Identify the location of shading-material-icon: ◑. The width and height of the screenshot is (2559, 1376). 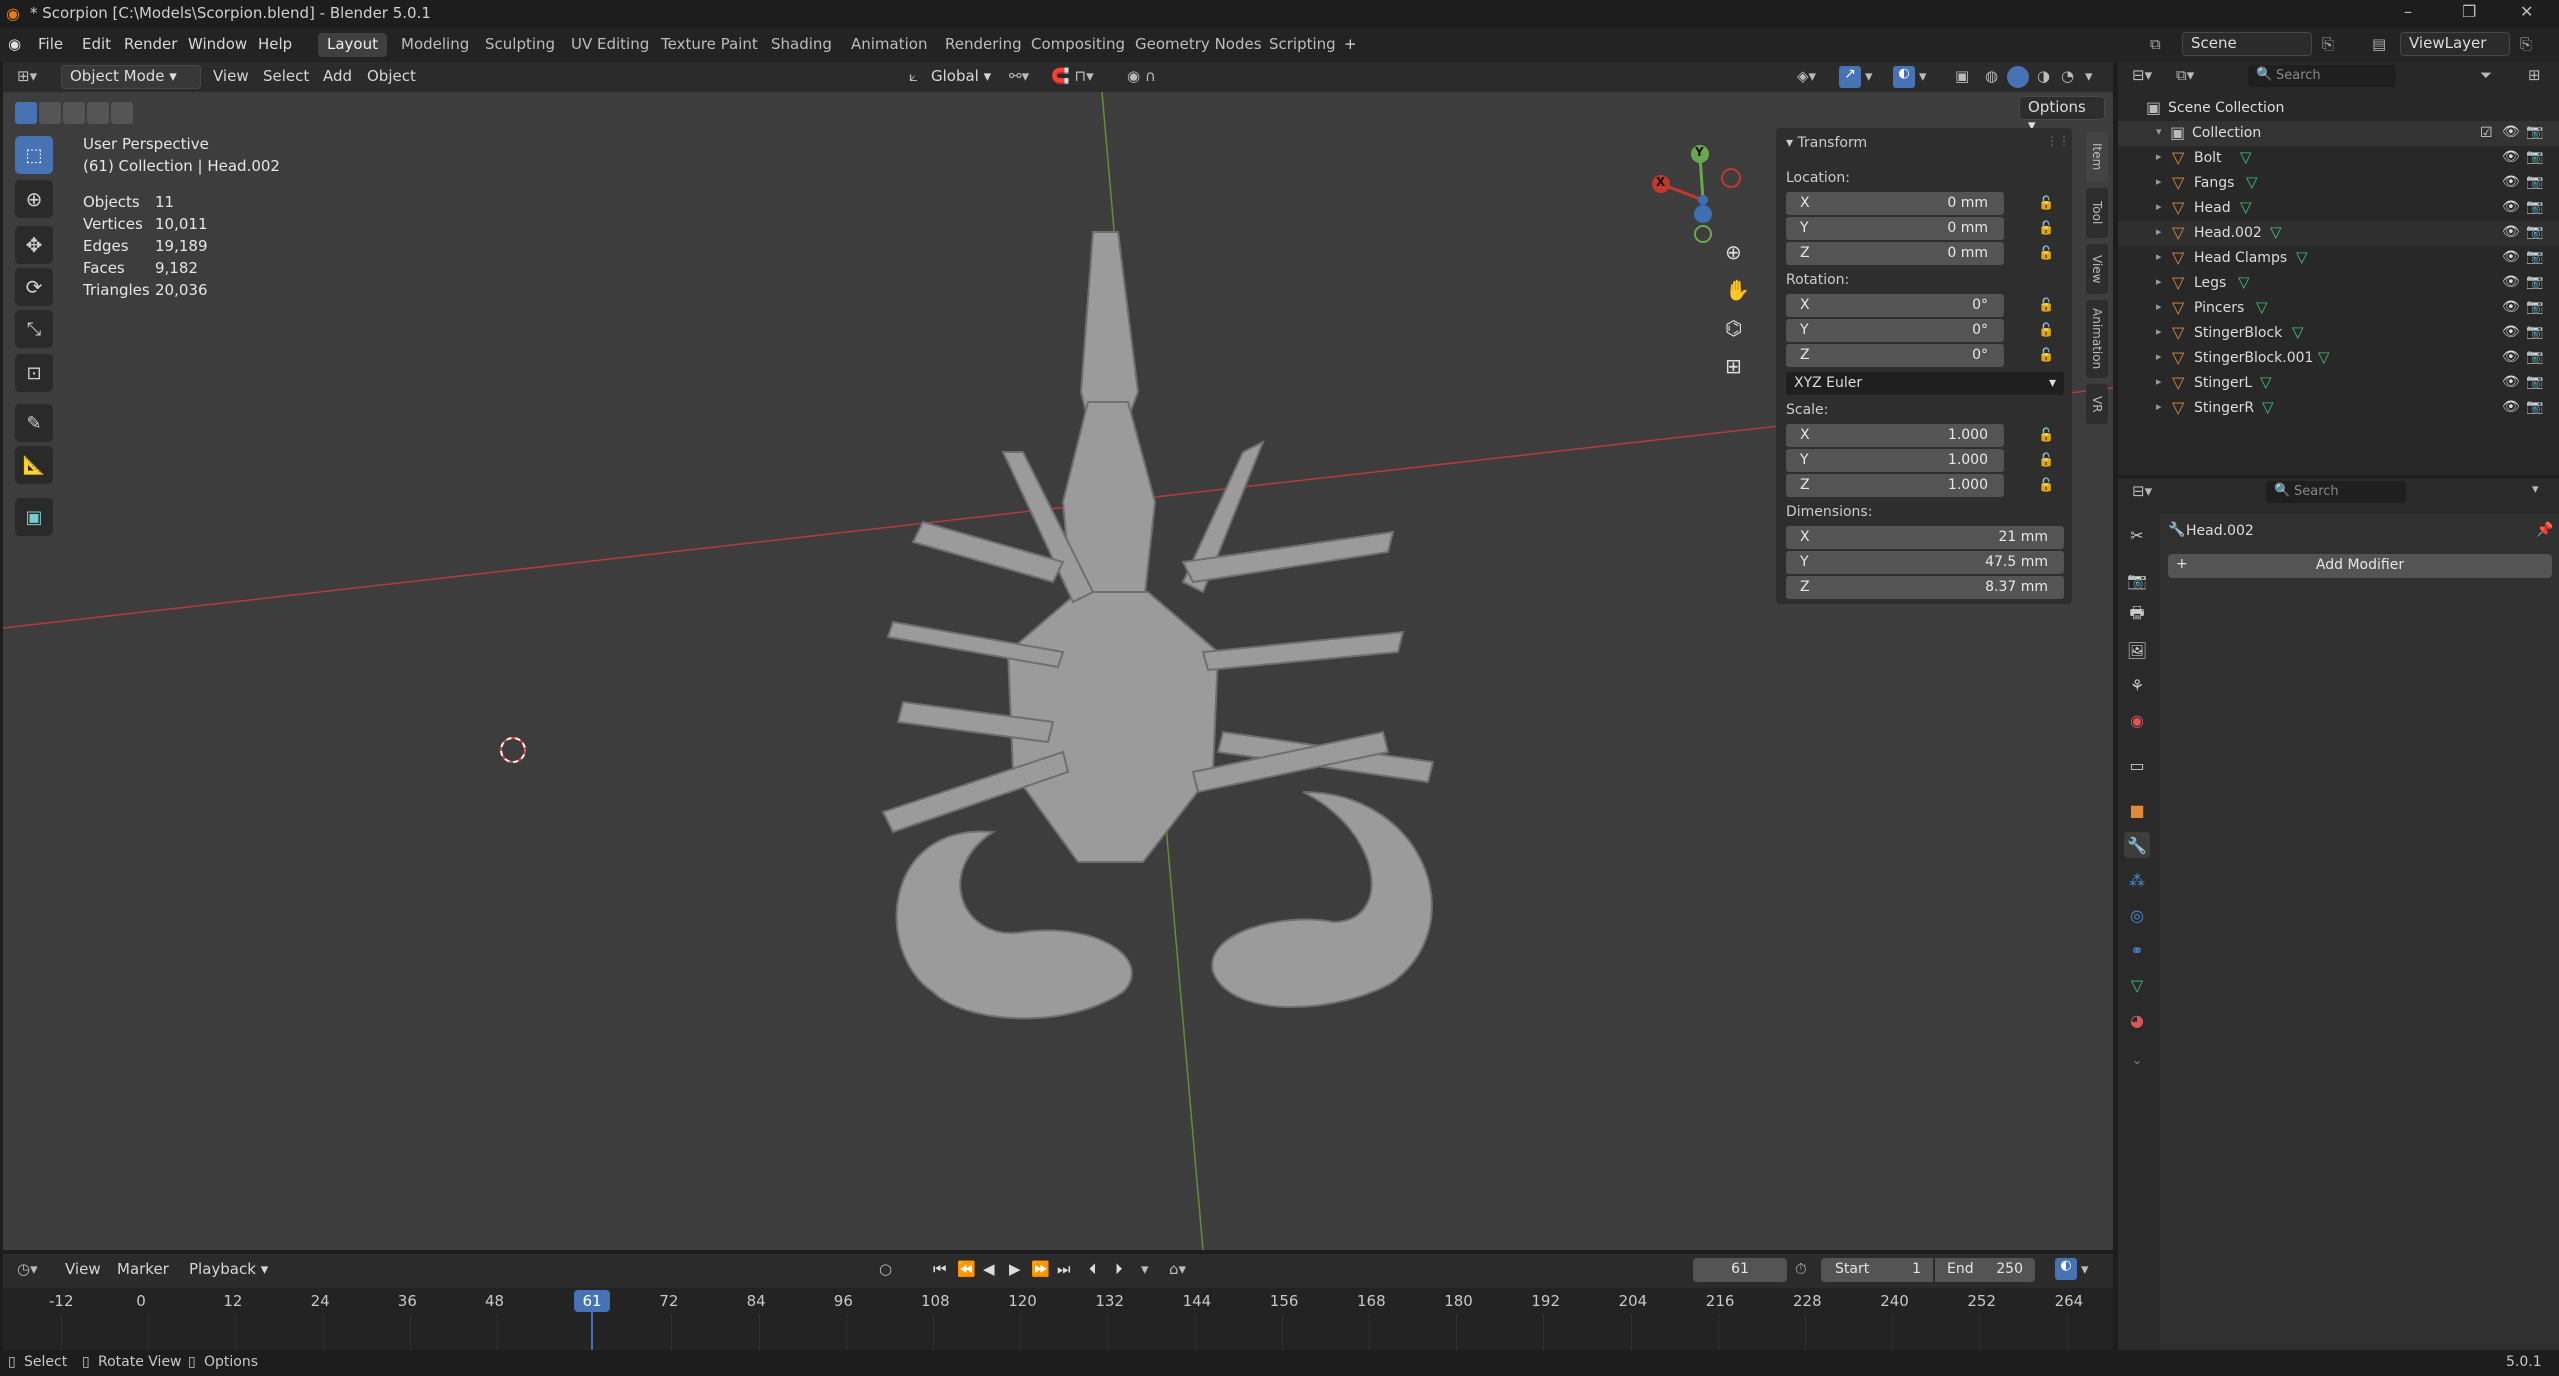
(2043, 76).